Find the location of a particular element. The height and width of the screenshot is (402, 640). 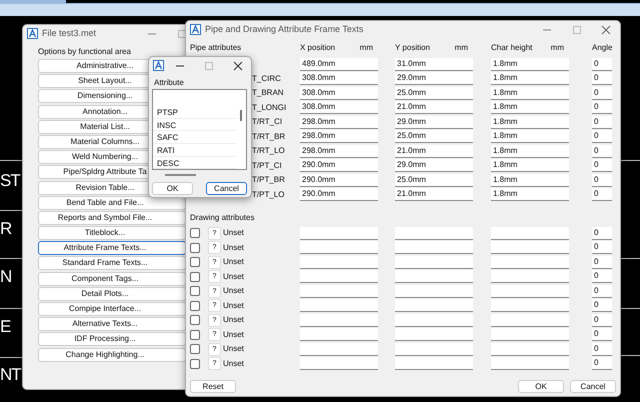

close-icon is located at coordinates (606, 30).